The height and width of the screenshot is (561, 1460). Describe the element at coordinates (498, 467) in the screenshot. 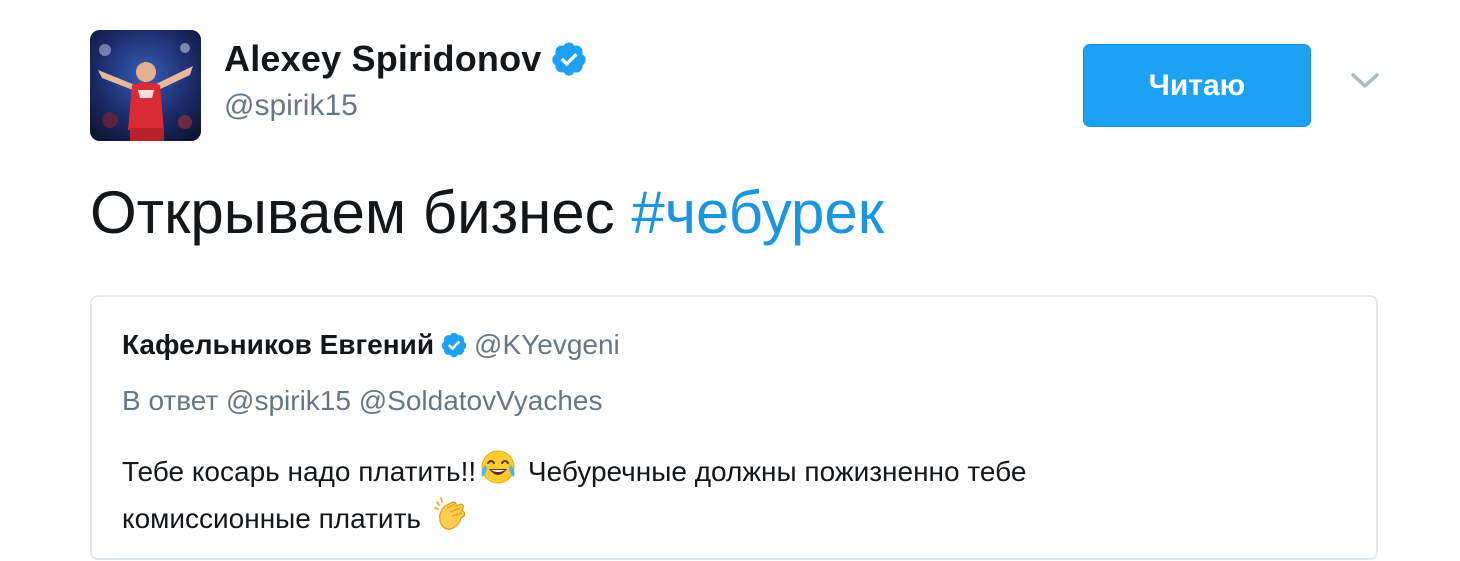

I see `face-with-tears-of-joy-icon` at that location.